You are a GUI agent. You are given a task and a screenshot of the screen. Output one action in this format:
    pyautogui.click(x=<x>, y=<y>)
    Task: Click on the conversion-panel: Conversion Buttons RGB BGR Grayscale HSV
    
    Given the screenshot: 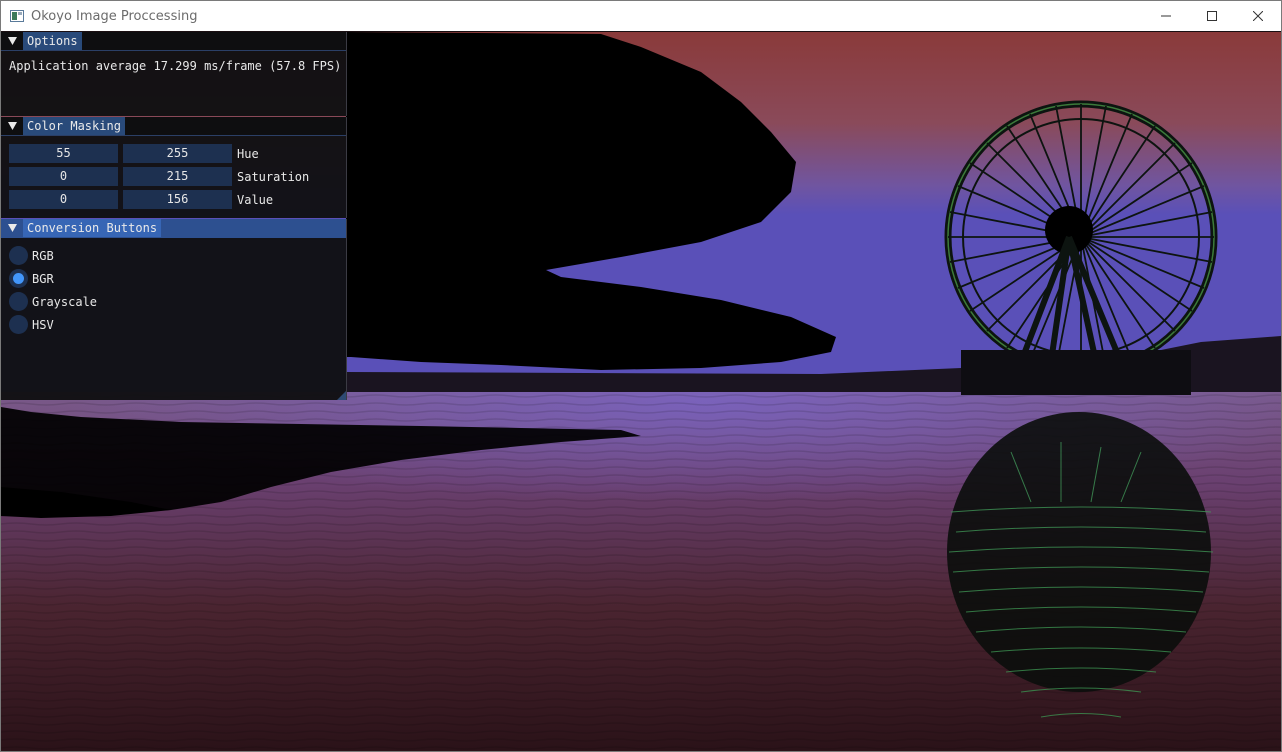 What is the action you would take?
    pyautogui.click(x=174, y=309)
    